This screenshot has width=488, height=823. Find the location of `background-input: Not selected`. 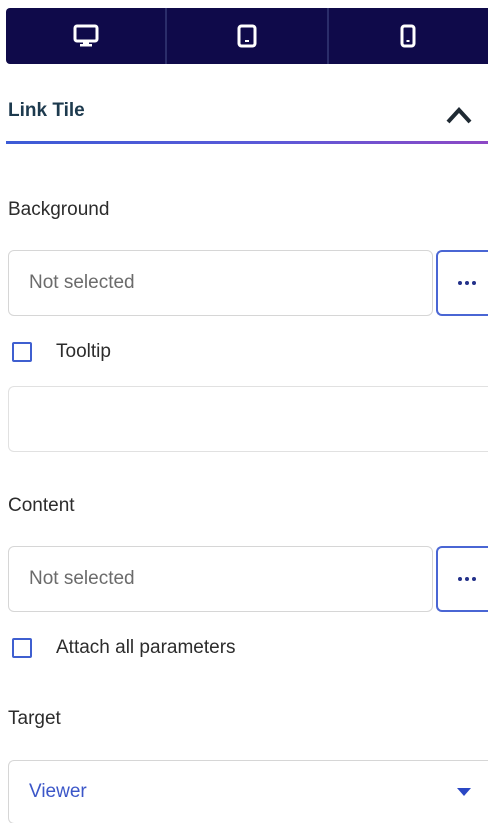

background-input: Not selected is located at coordinates (220, 283).